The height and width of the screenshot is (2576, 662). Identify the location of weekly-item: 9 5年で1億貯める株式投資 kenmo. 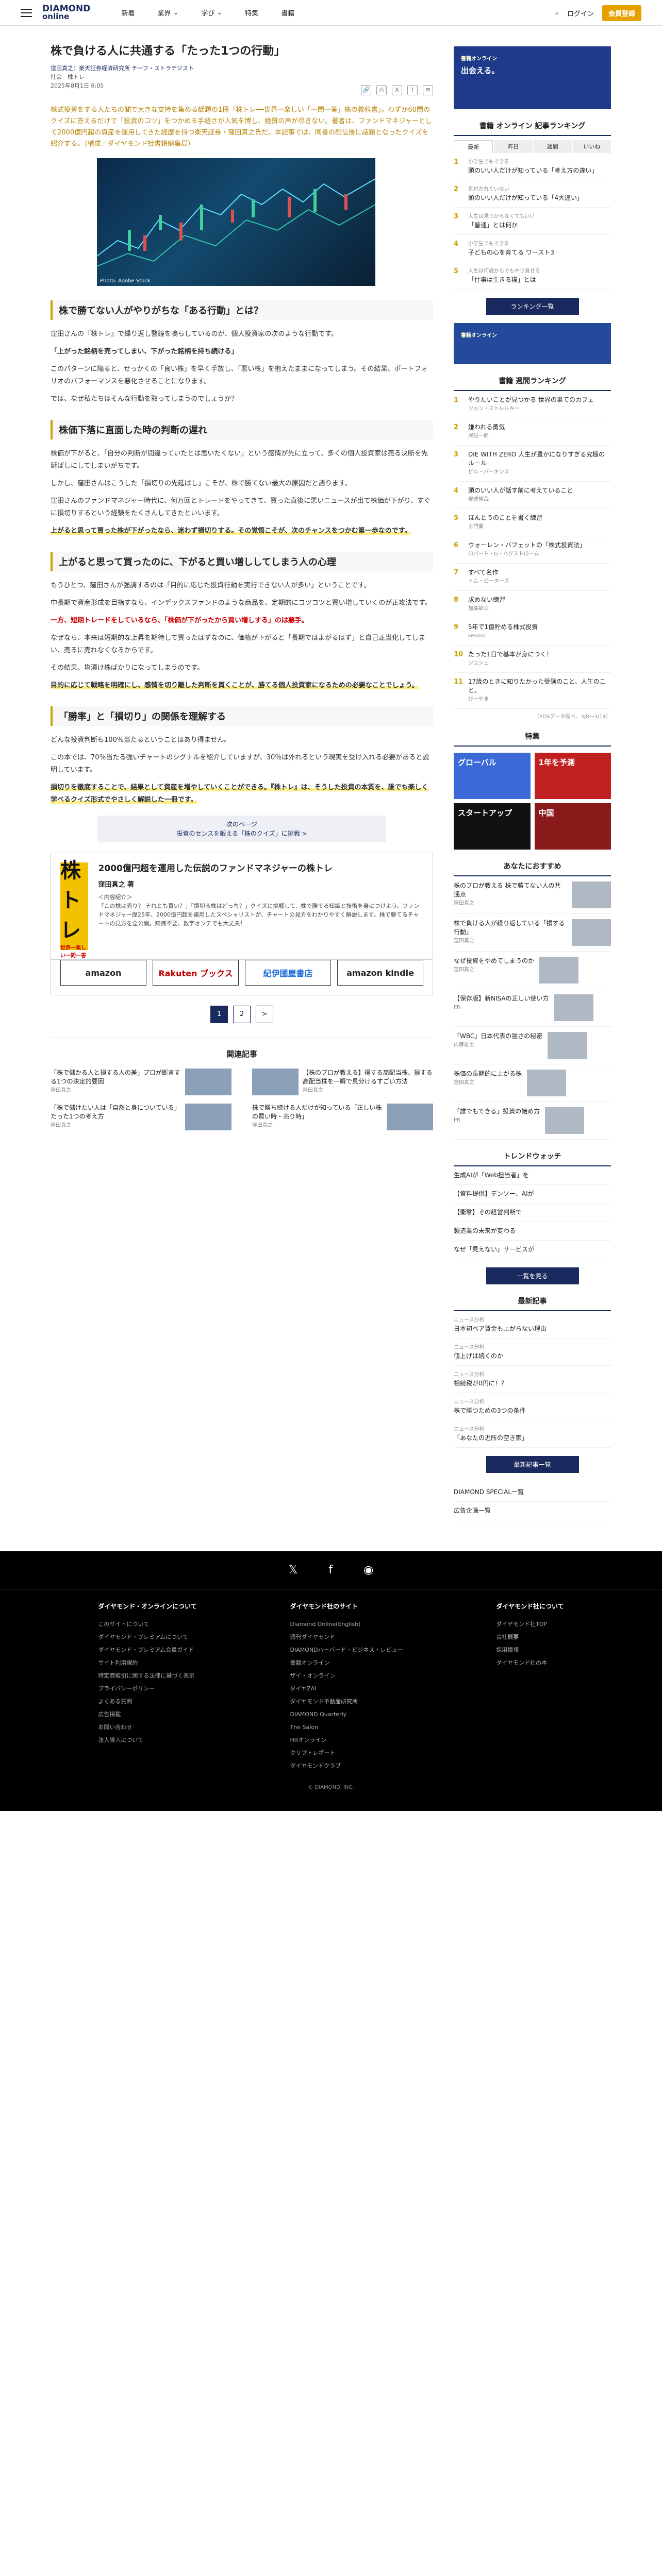
(532, 632).